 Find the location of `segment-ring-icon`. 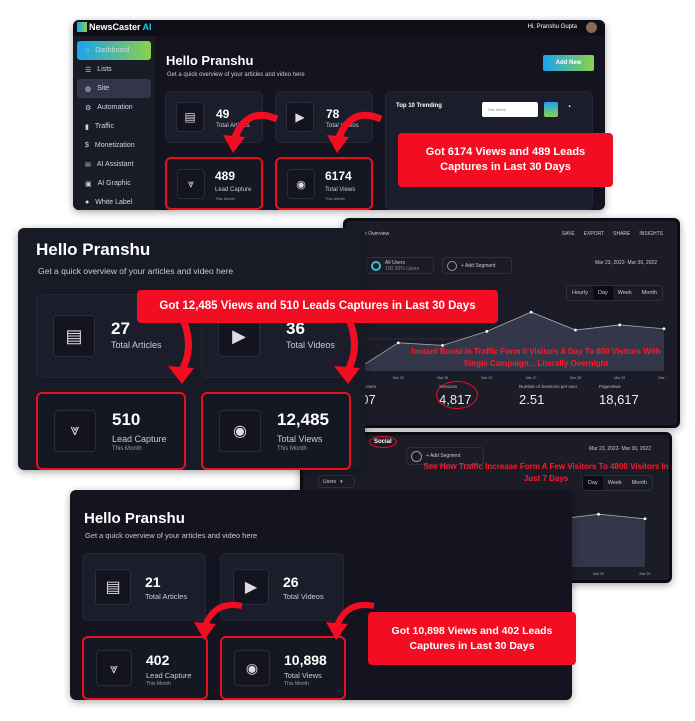

segment-ring-icon is located at coordinates (376, 265).